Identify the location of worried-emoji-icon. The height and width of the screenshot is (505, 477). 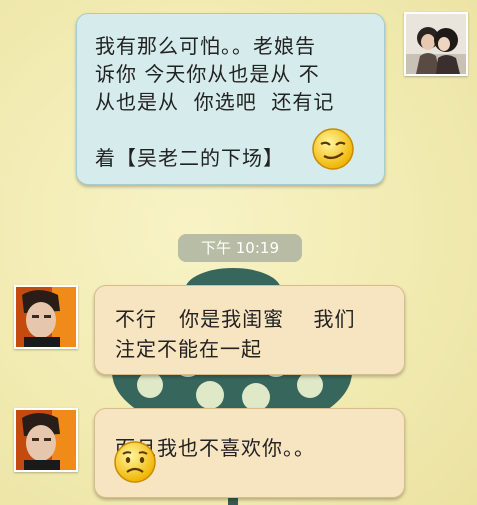
(135, 462).